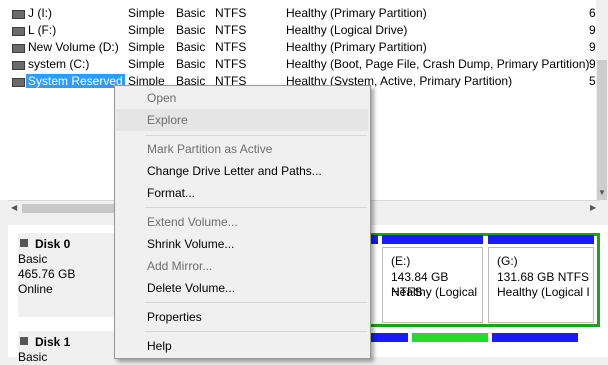  I want to click on partition-name: (G:), so click(507, 261).